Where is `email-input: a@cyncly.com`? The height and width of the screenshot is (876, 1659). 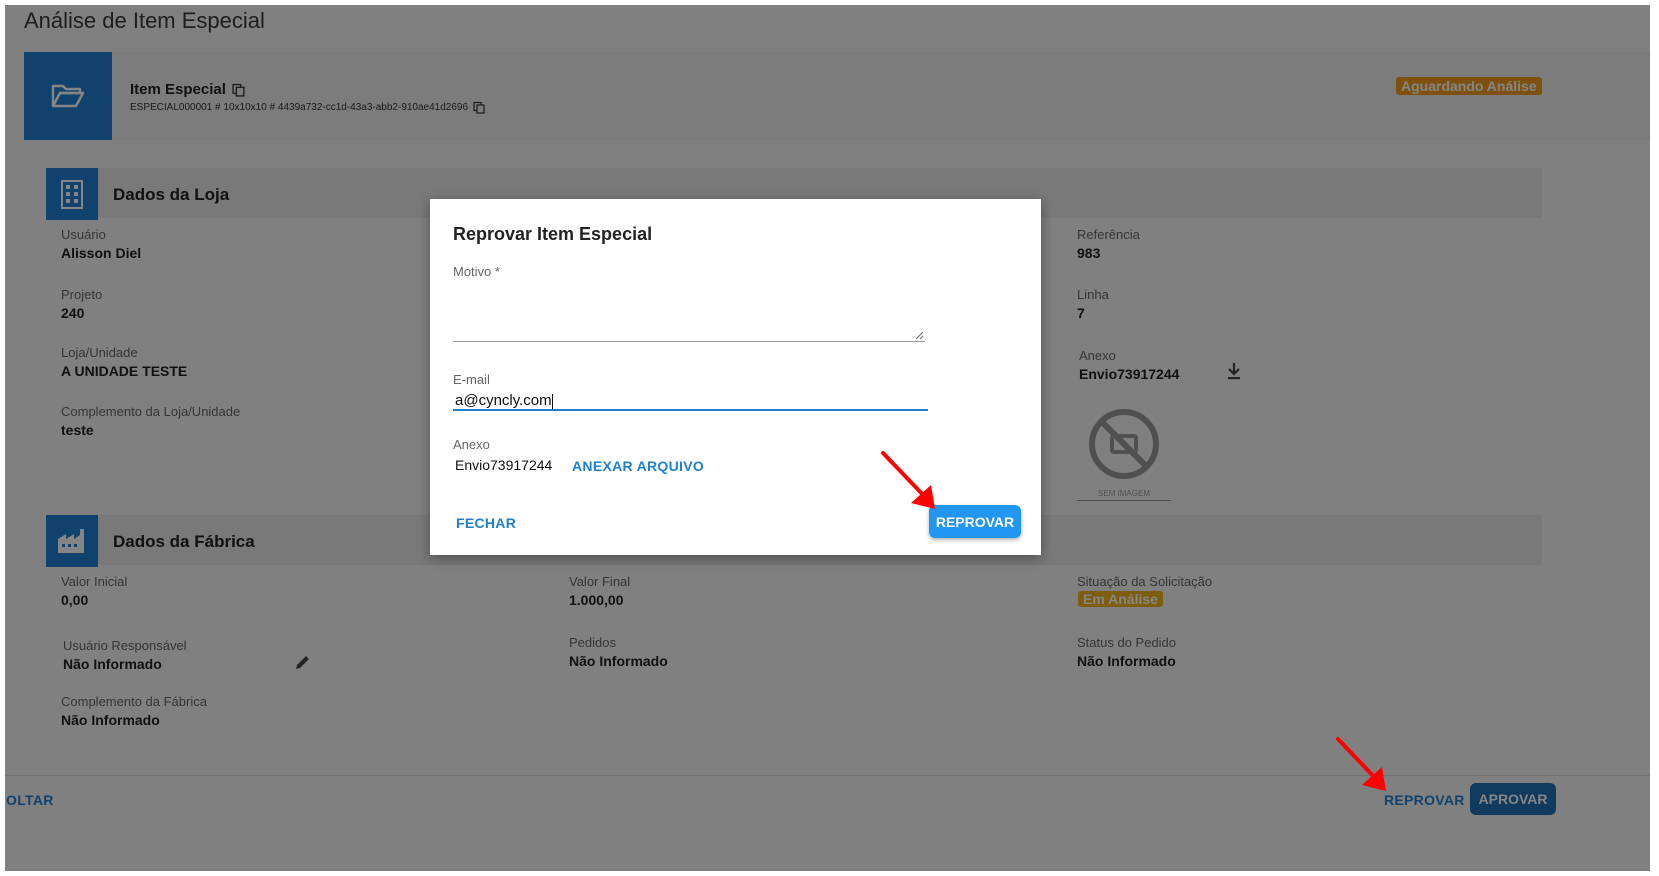
email-input: a@cyncly.com is located at coordinates (504, 400).